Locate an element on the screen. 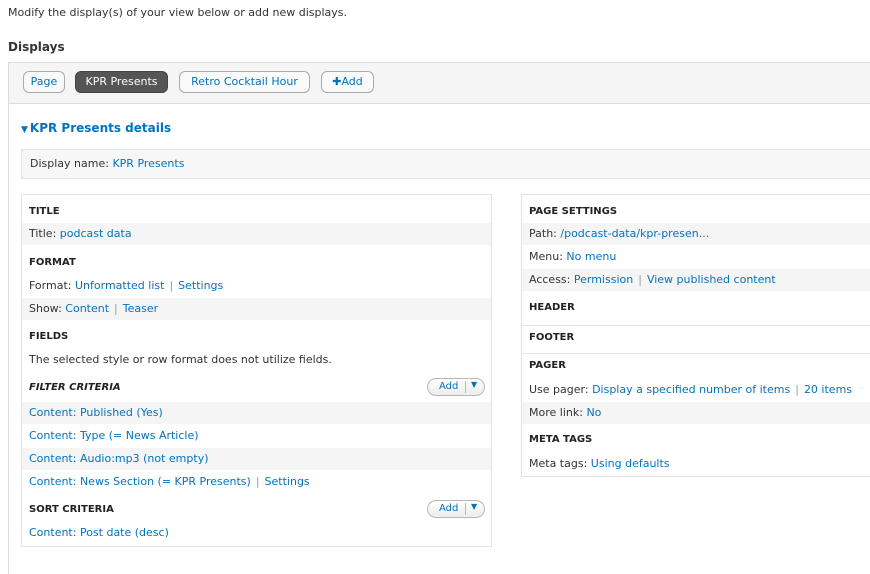 The height and width of the screenshot is (574, 870). page-settings-heading: PAGE SETTINGS is located at coordinates (573, 211).